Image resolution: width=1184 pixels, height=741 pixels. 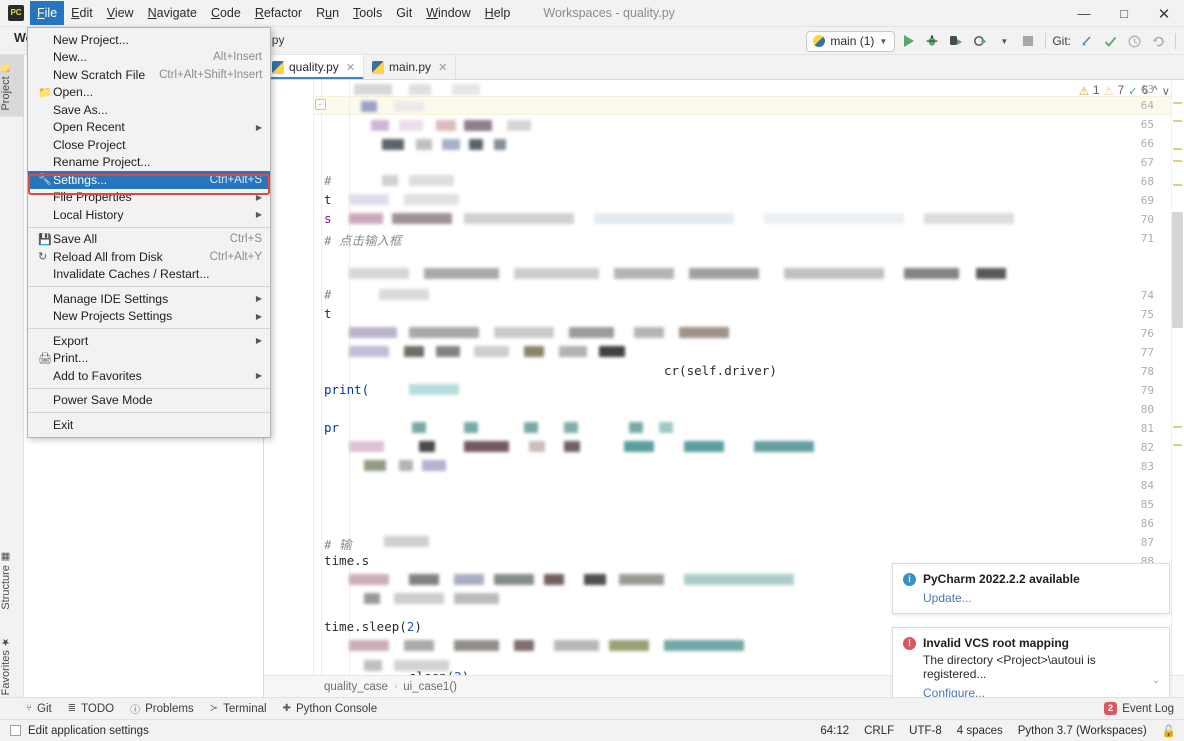 What do you see at coordinates (278, 13) in the screenshot?
I see `menu-refactor: Refactor` at bounding box center [278, 13].